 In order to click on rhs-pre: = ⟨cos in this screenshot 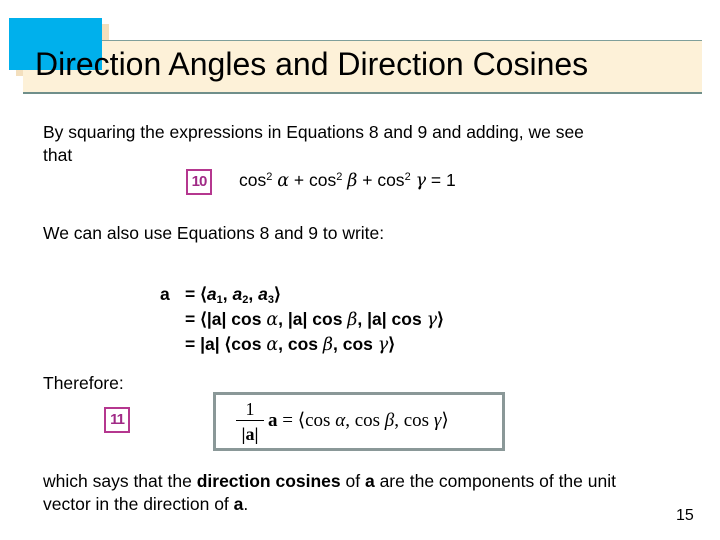, I will do `click(306, 420)`.